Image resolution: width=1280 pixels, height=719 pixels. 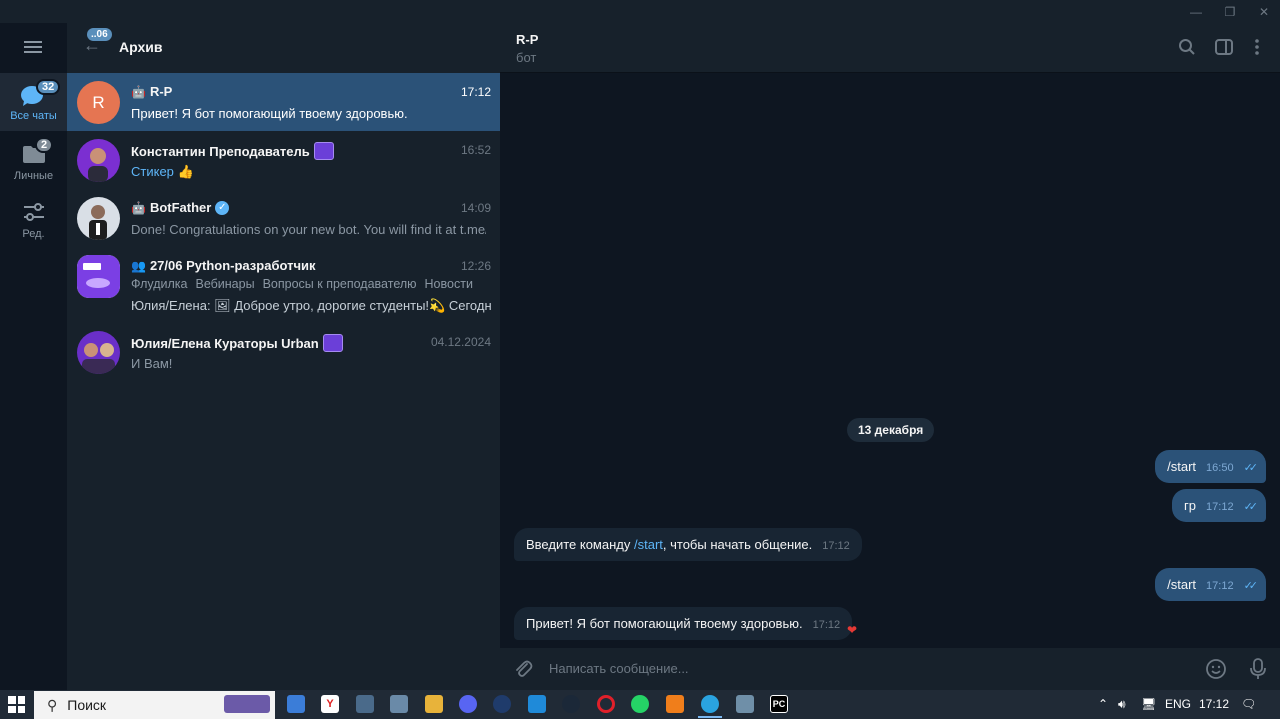 I want to click on more-menu-button, so click(x=1257, y=47).